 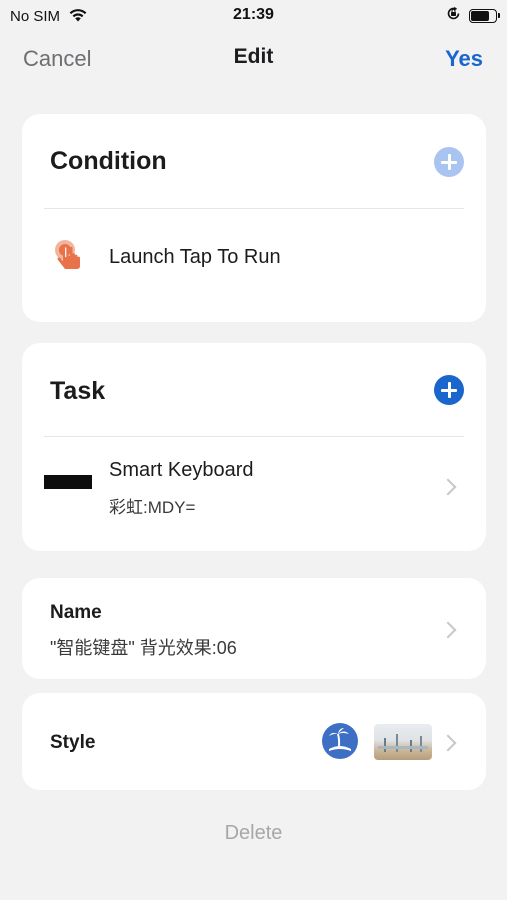 I want to click on delete-button: Delete, so click(x=254, y=833).